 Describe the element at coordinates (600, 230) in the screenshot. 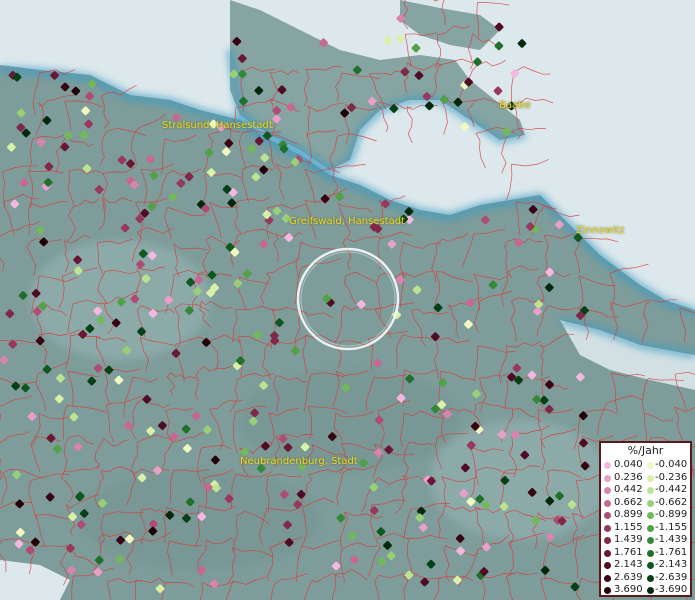

I see `place-label-zinnowitz: Zinnowitz` at that location.